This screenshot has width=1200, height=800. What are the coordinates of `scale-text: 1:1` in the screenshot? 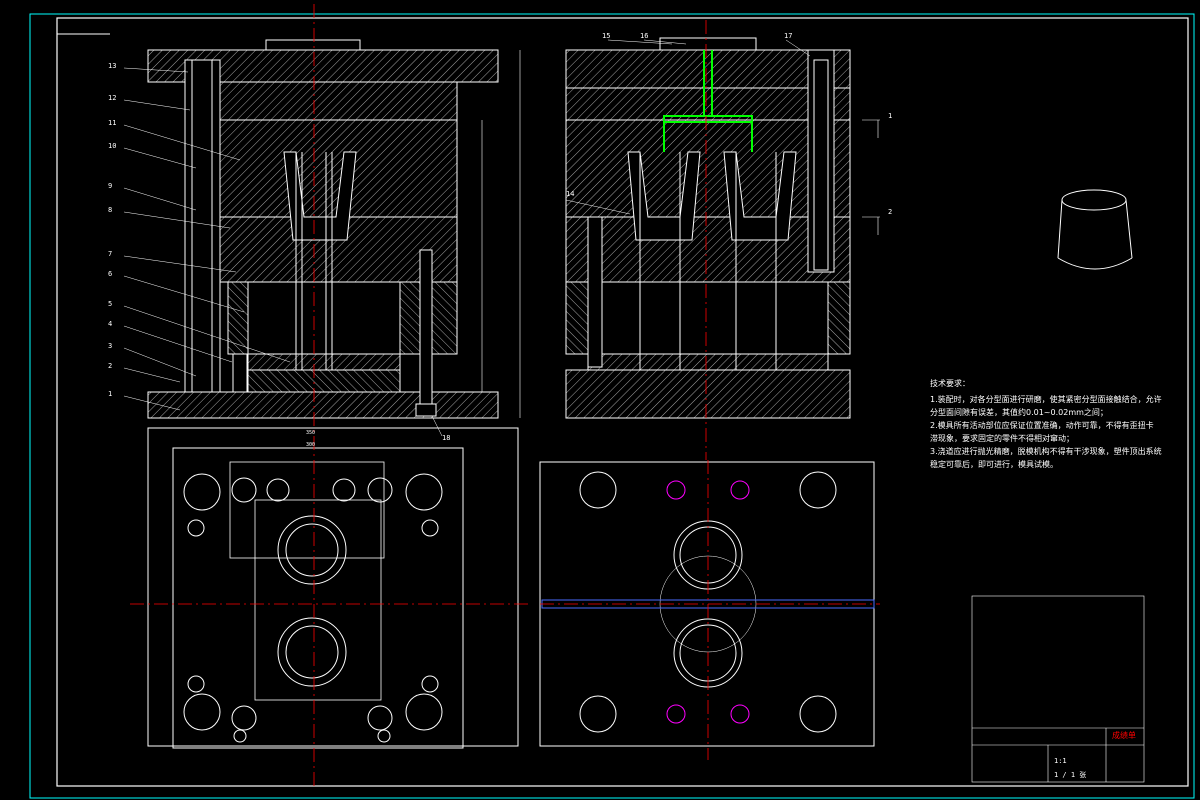 It's located at (1060, 761).